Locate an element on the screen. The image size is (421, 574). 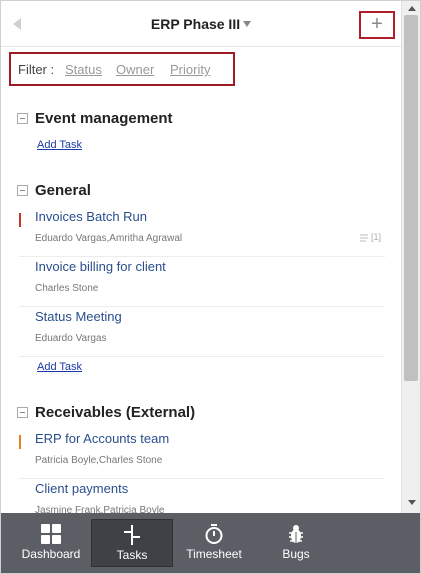
task-assignees: Eduardo Vargas is located at coordinates (71, 338).